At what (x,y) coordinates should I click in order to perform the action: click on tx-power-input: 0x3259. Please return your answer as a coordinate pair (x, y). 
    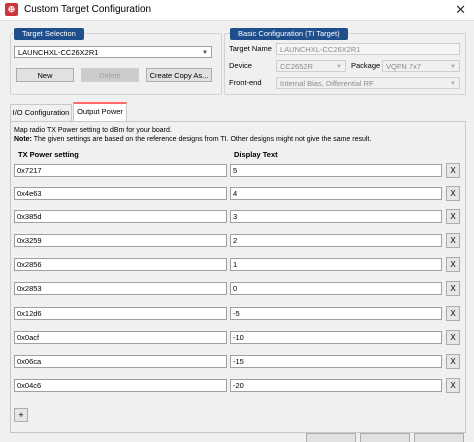
    Looking at the image, I should click on (120, 240).